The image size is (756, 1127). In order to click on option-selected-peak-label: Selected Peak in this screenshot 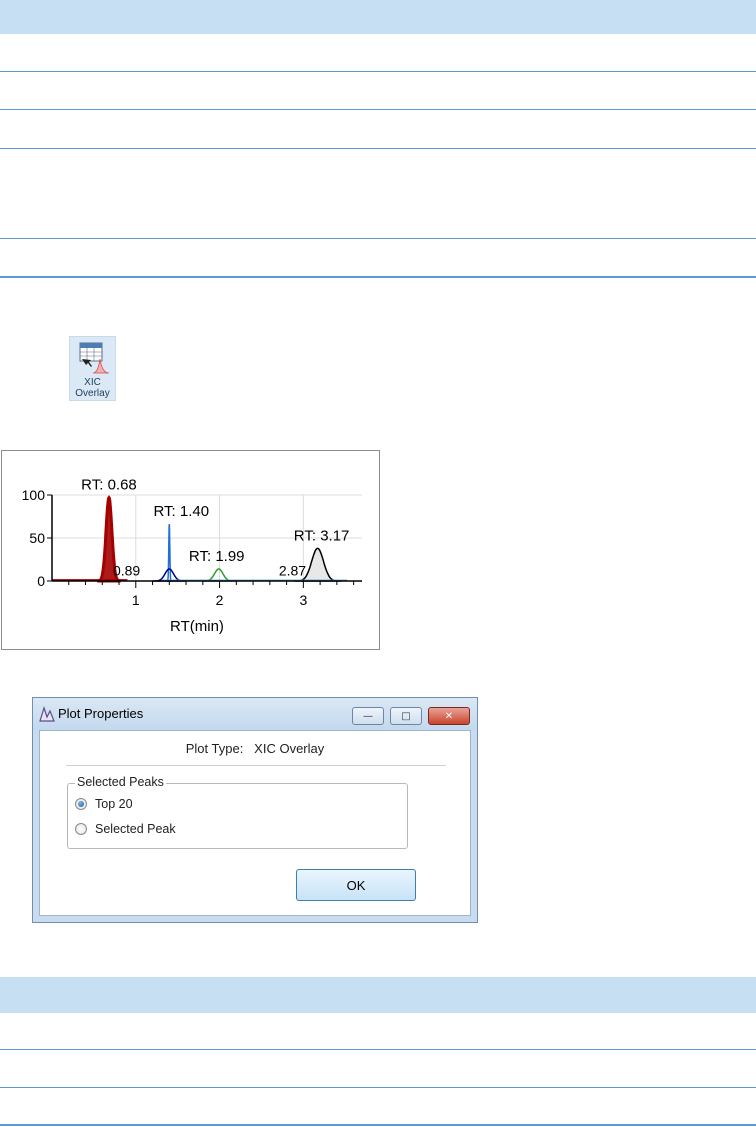, I will do `click(135, 829)`.